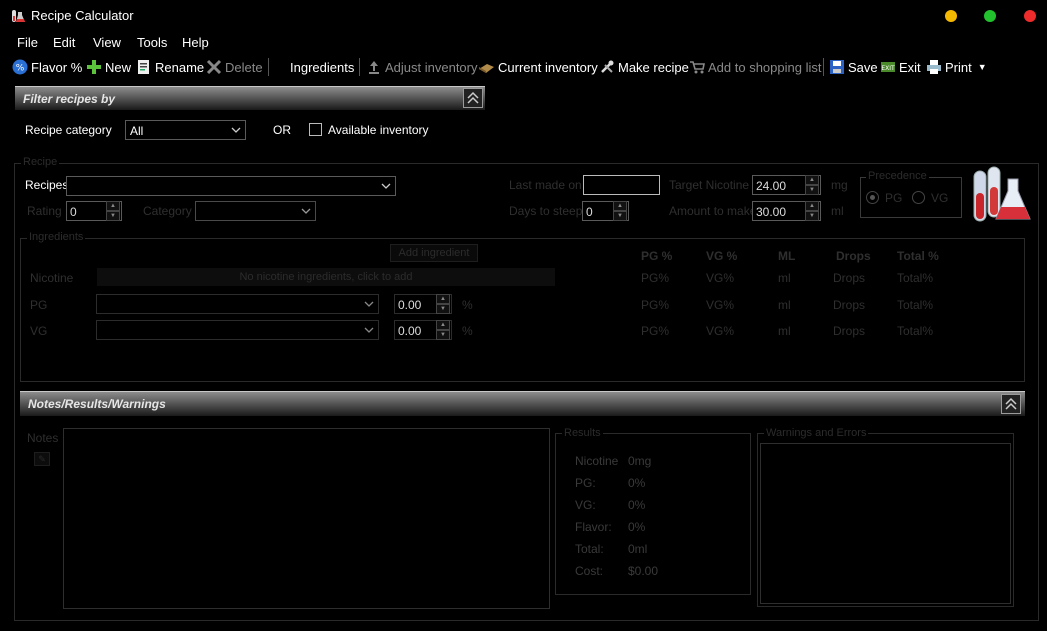  Describe the element at coordinates (97, 404) in the screenshot. I see `notes-header-label: Notes/Results/Warnings` at that location.